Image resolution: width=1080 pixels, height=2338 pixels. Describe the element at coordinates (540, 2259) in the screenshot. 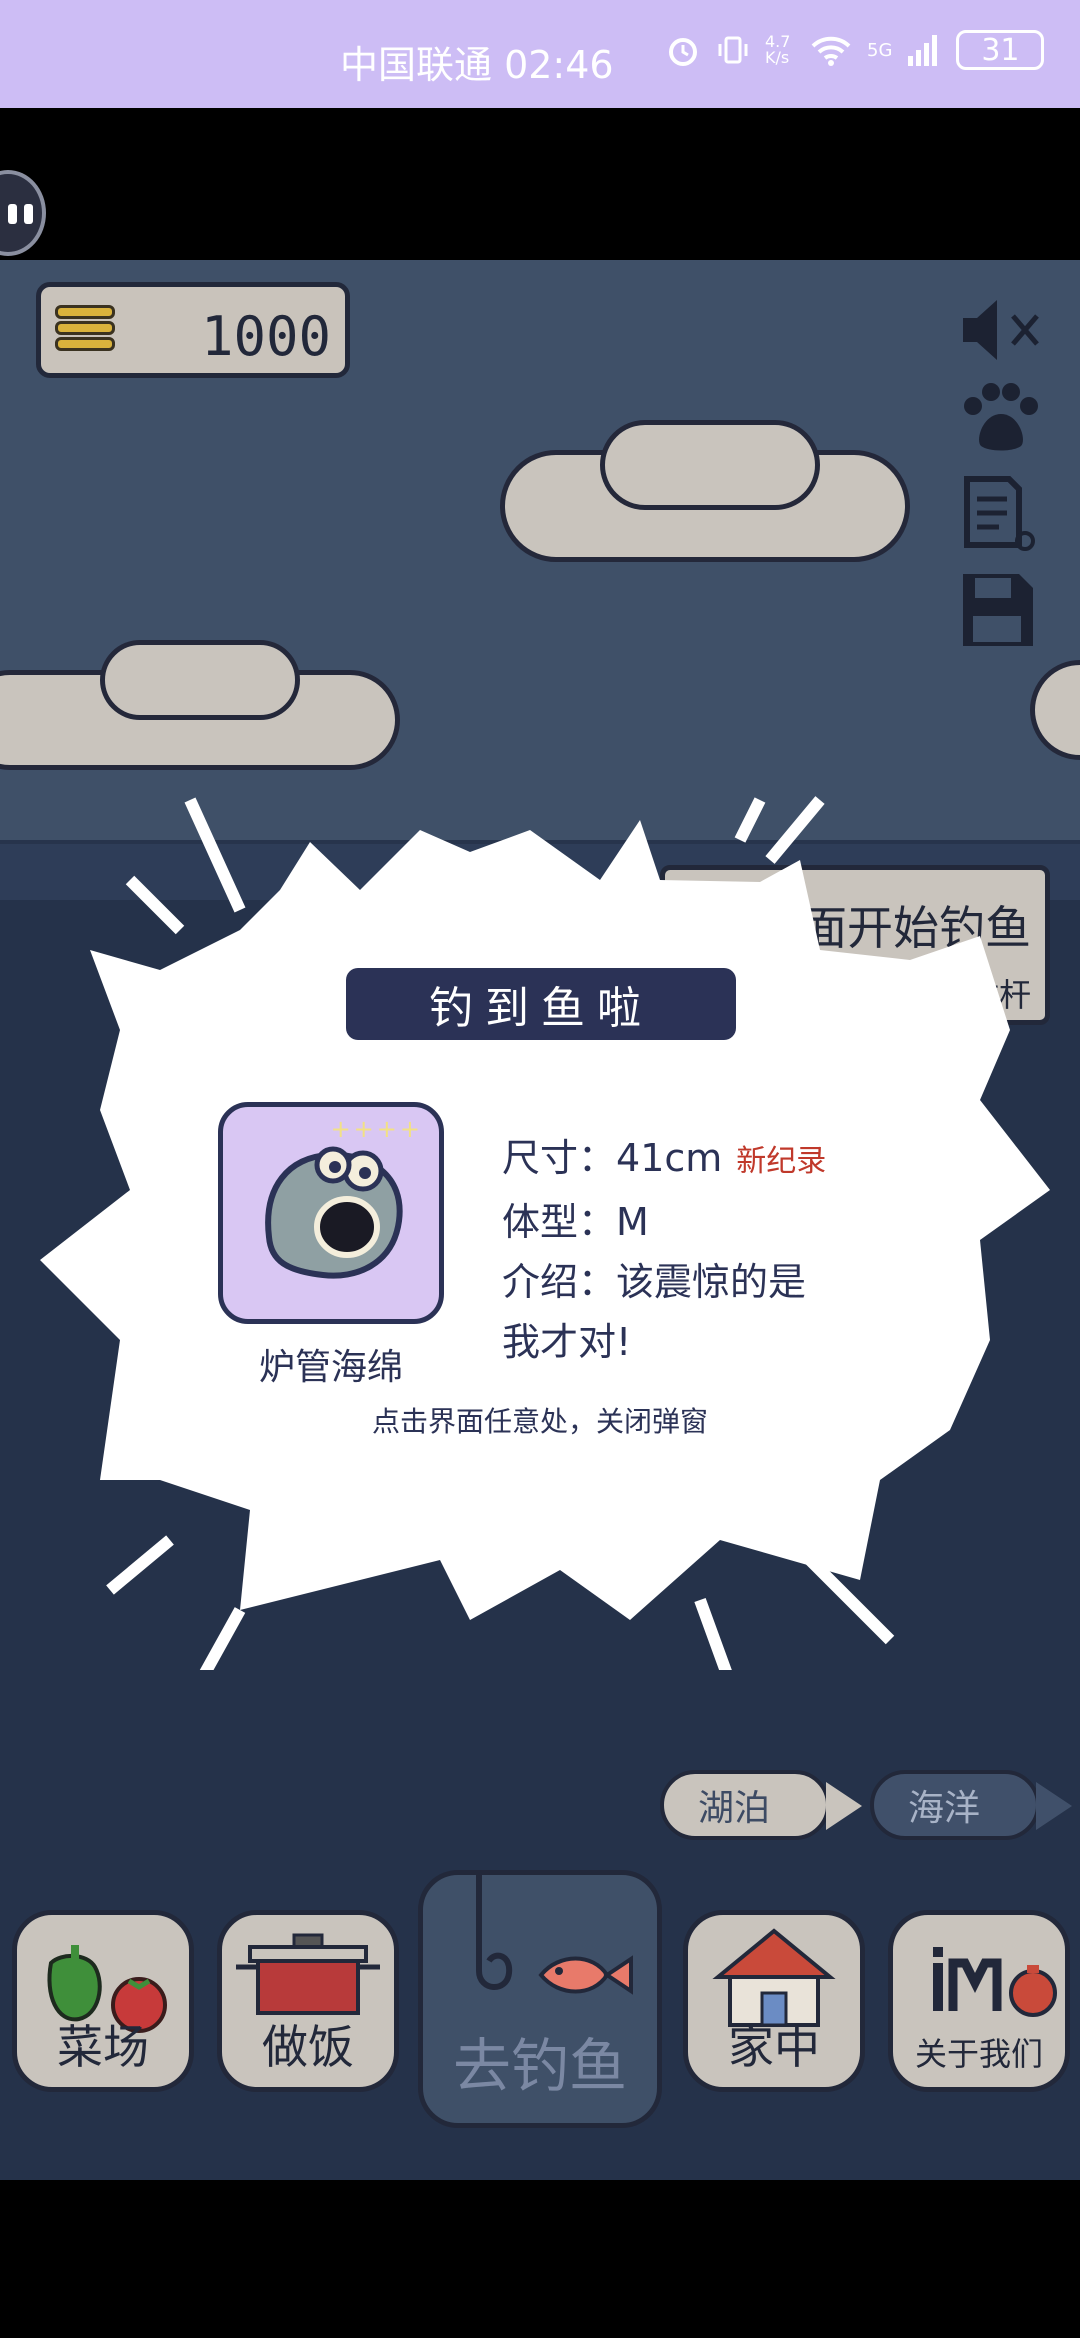

I see `app-bottom-band` at that location.